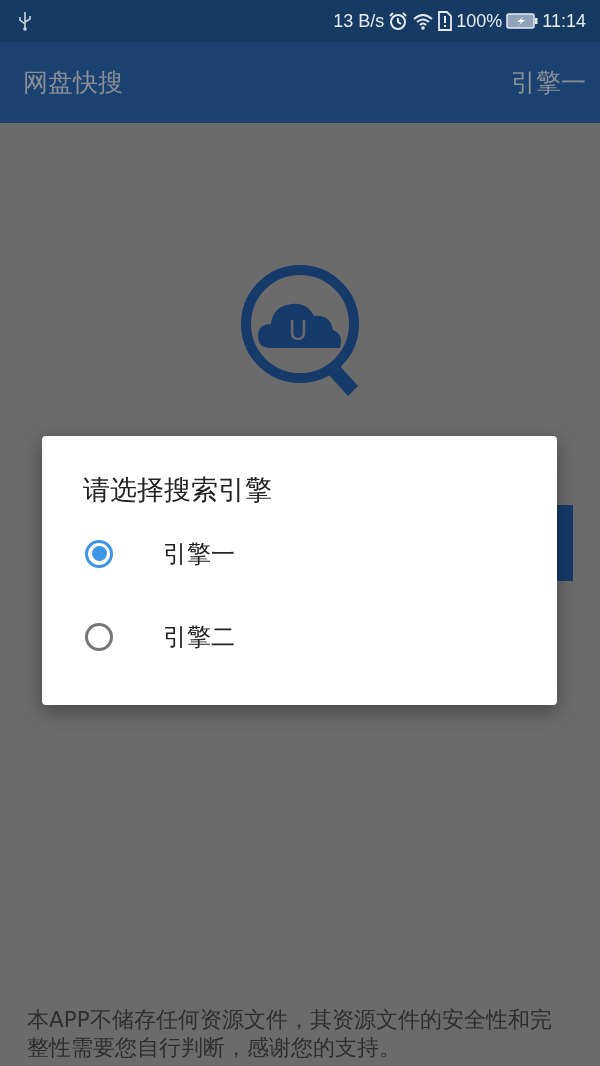  I want to click on battery-percent: 100%, so click(479, 21).